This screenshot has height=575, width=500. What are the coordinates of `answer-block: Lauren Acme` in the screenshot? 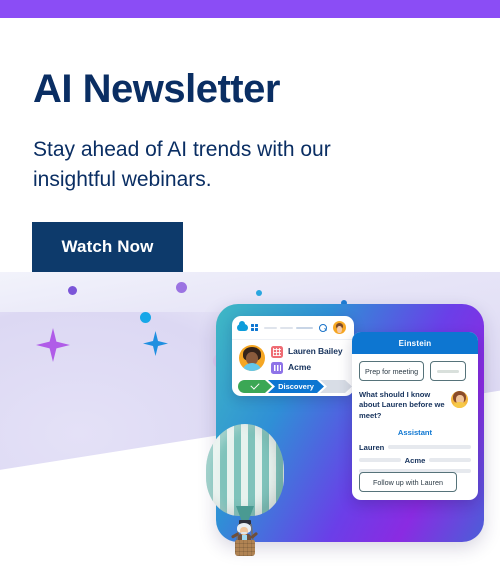 It's located at (415, 458).